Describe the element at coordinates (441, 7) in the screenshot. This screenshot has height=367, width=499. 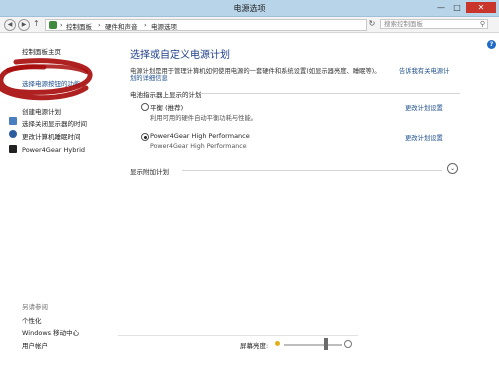
I see `minimize-button: —` at that location.